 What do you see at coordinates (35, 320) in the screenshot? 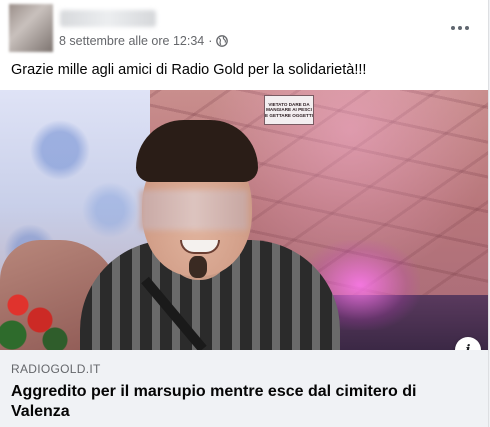
I see `red-flowers` at bounding box center [35, 320].